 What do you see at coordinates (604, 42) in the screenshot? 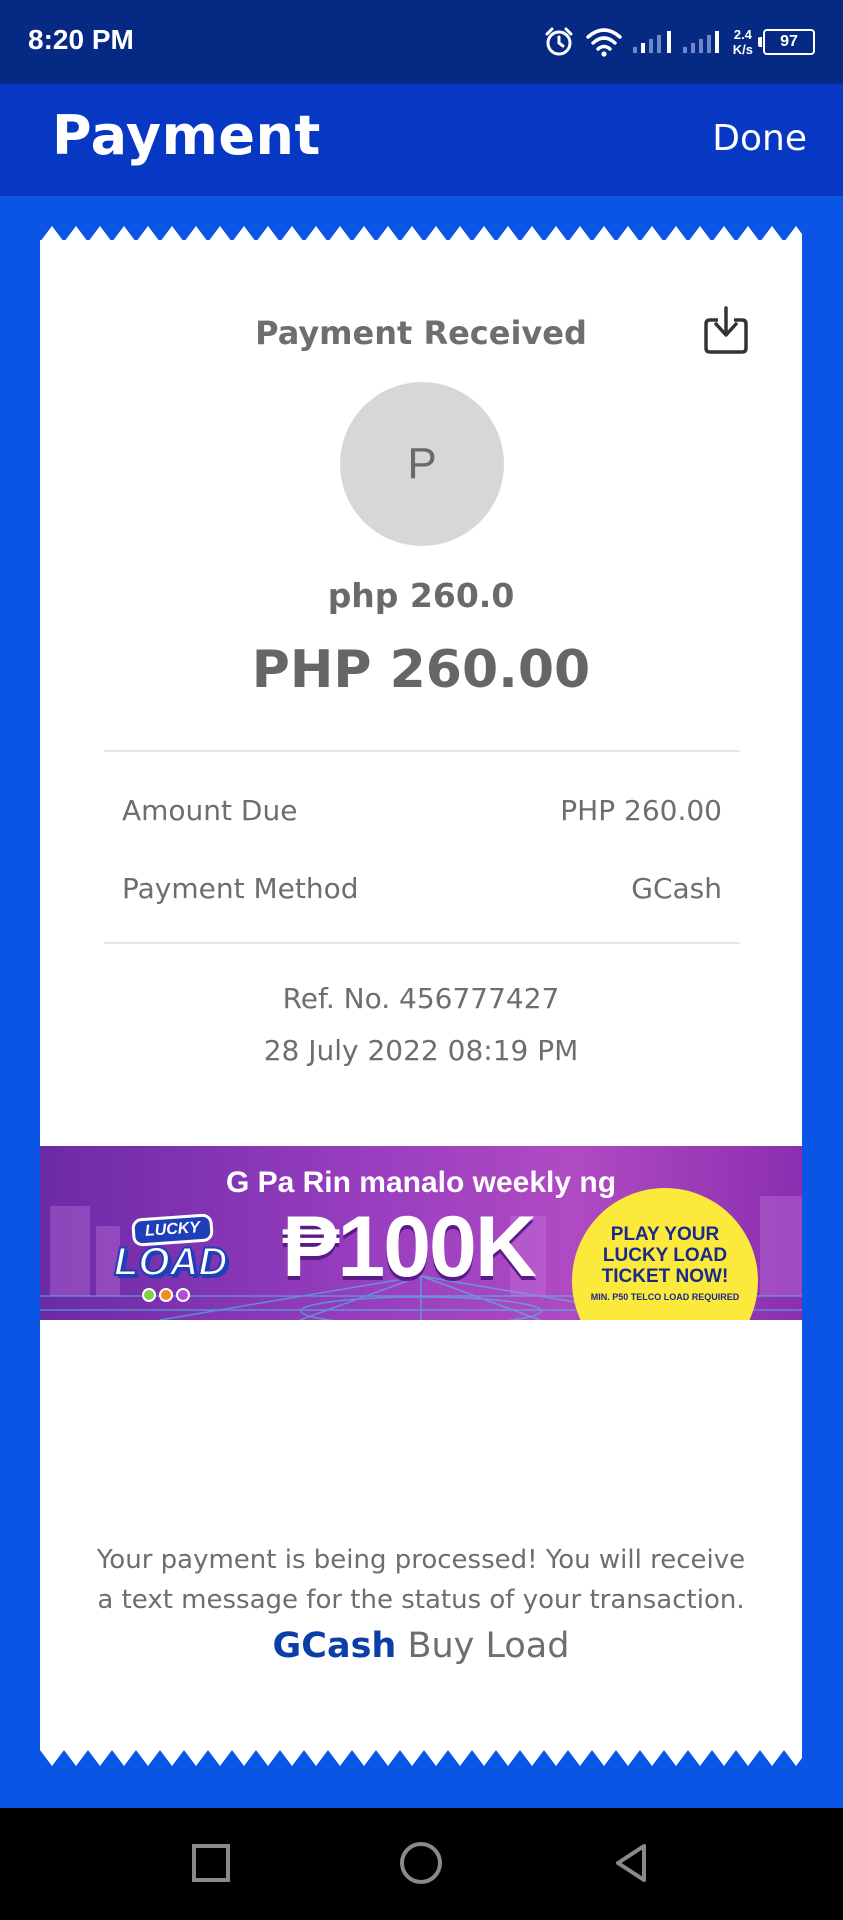
I see `wifi-icon` at bounding box center [604, 42].